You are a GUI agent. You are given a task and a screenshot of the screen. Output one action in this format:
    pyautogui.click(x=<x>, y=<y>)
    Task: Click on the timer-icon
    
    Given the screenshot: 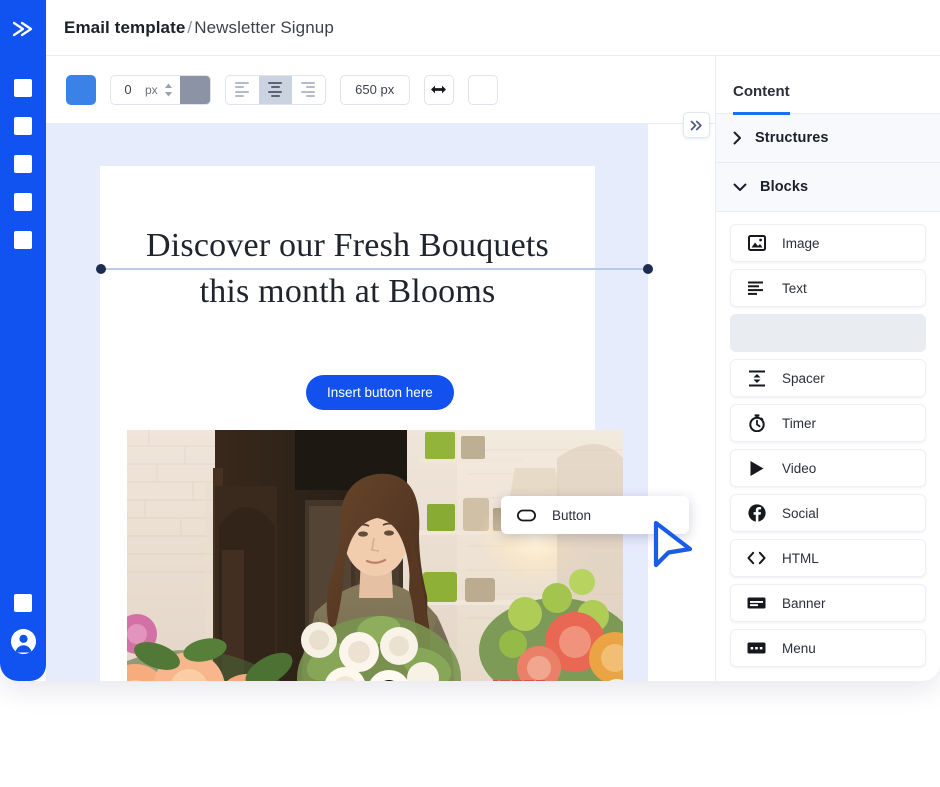 What is the action you would take?
    pyautogui.click(x=756, y=423)
    